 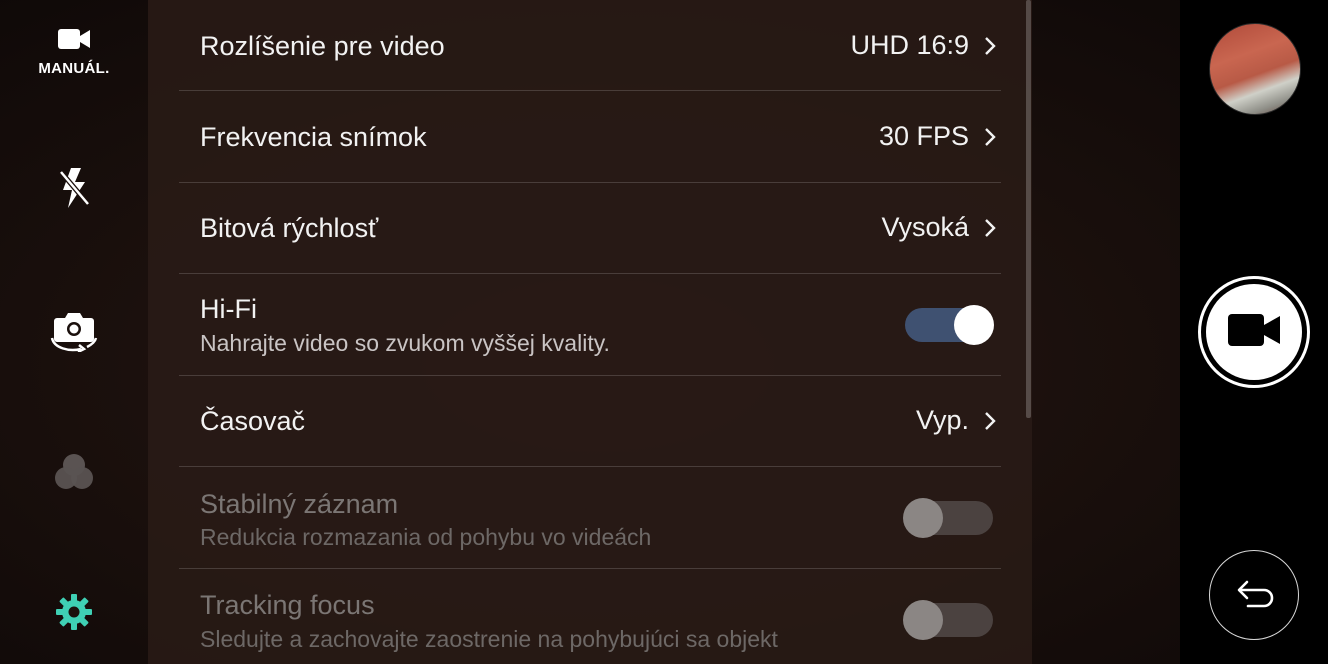 I want to click on setting-title: Stabilný záznam, so click(x=299, y=504).